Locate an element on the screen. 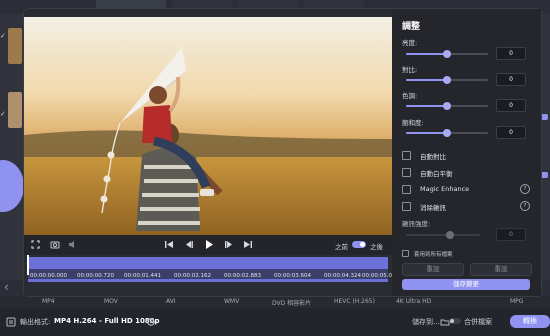  denoise-strength-knob is located at coordinates (450, 235).